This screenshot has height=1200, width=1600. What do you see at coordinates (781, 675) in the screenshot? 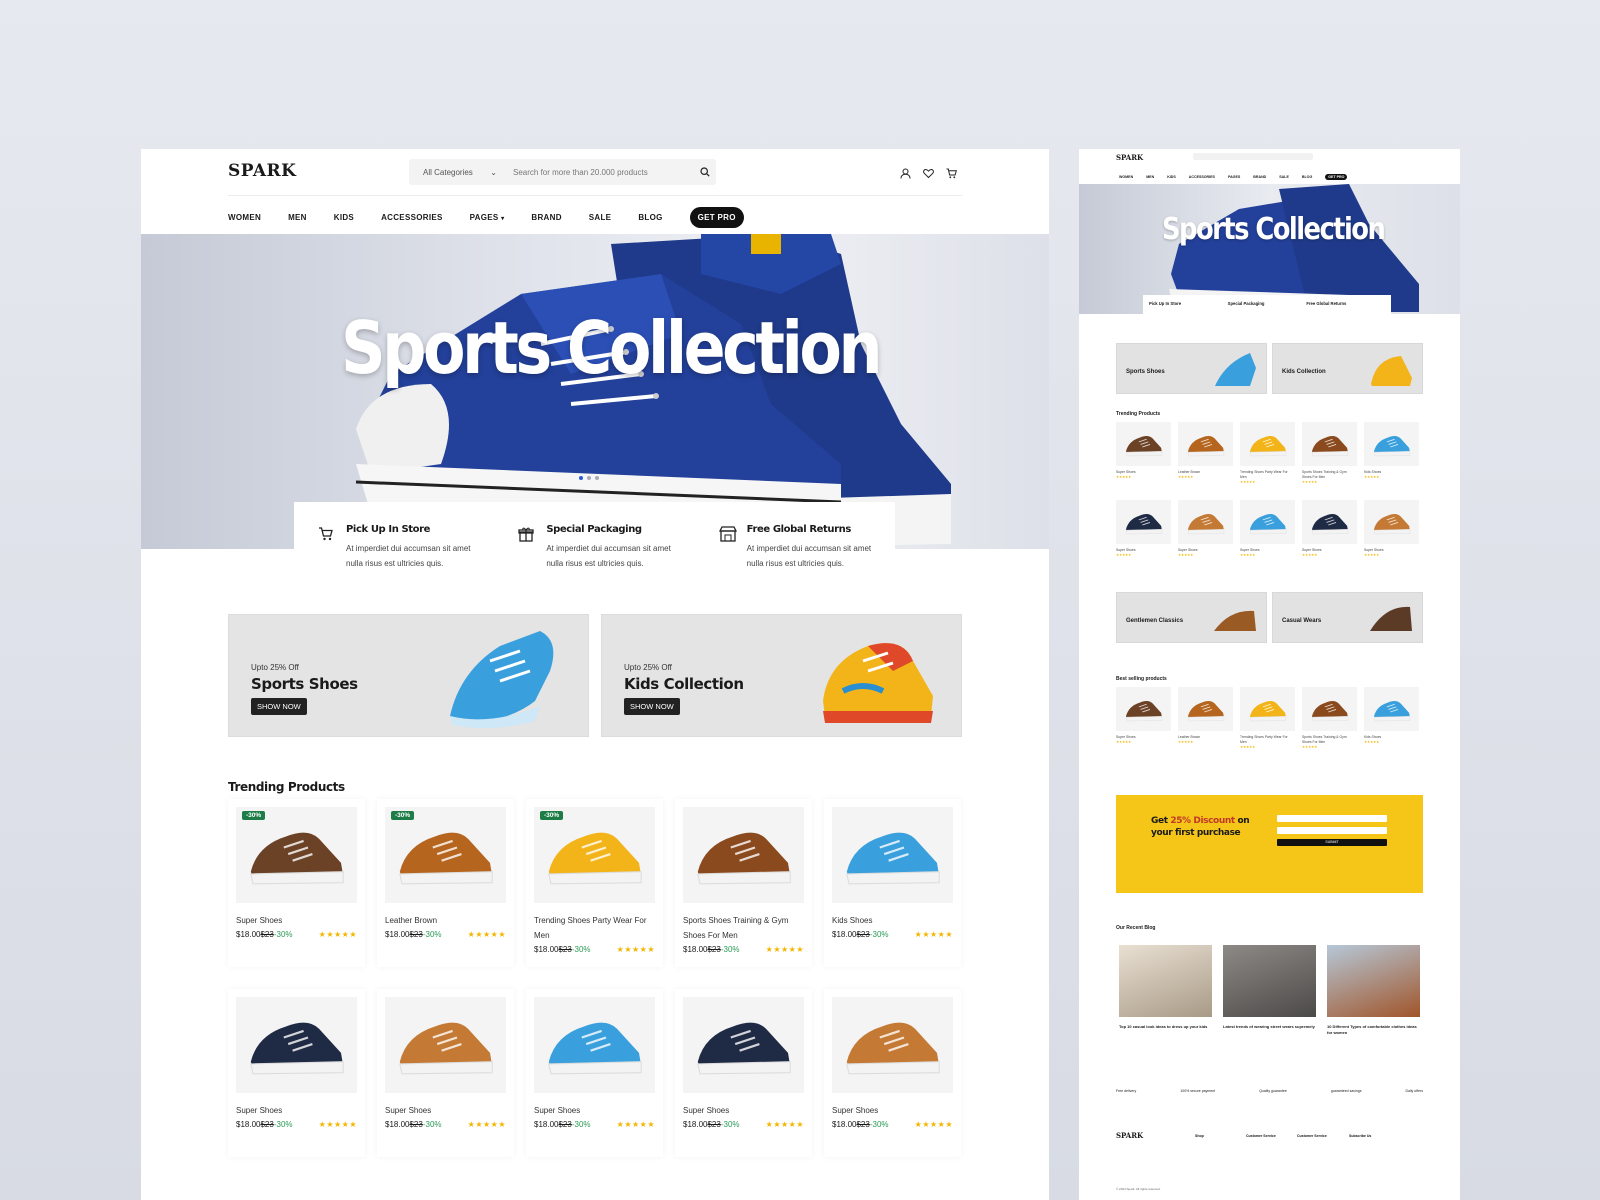
I see `promo-kids-collection: Upto 25% Off Kids Collection SHOW NOW` at bounding box center [781, 675].